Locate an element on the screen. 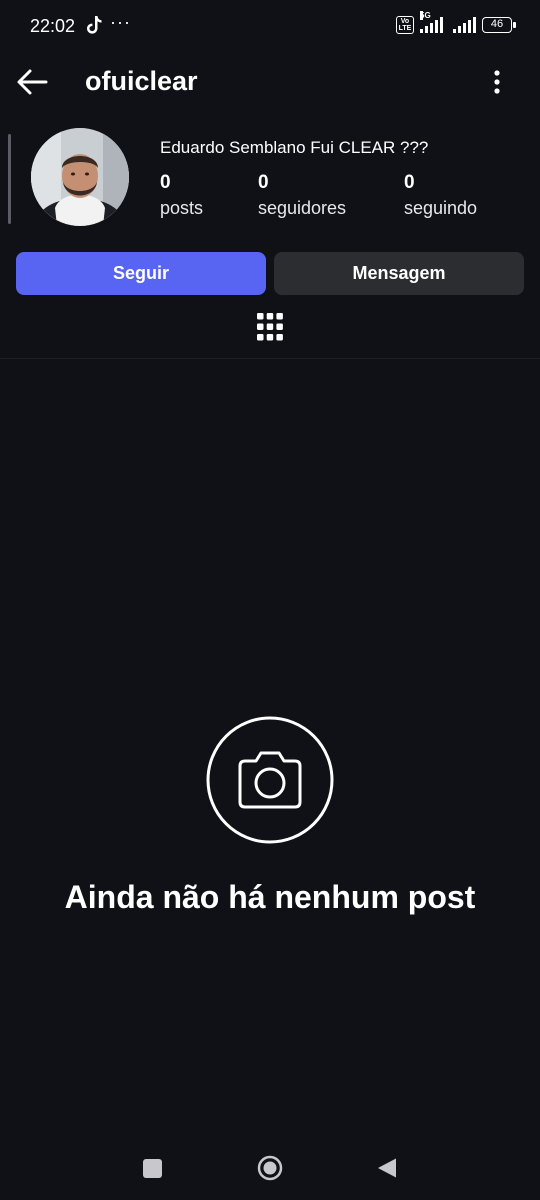 The width and height of the screenshot is (540, 1200). tiktok-icon is located at coordinates (94, 25).